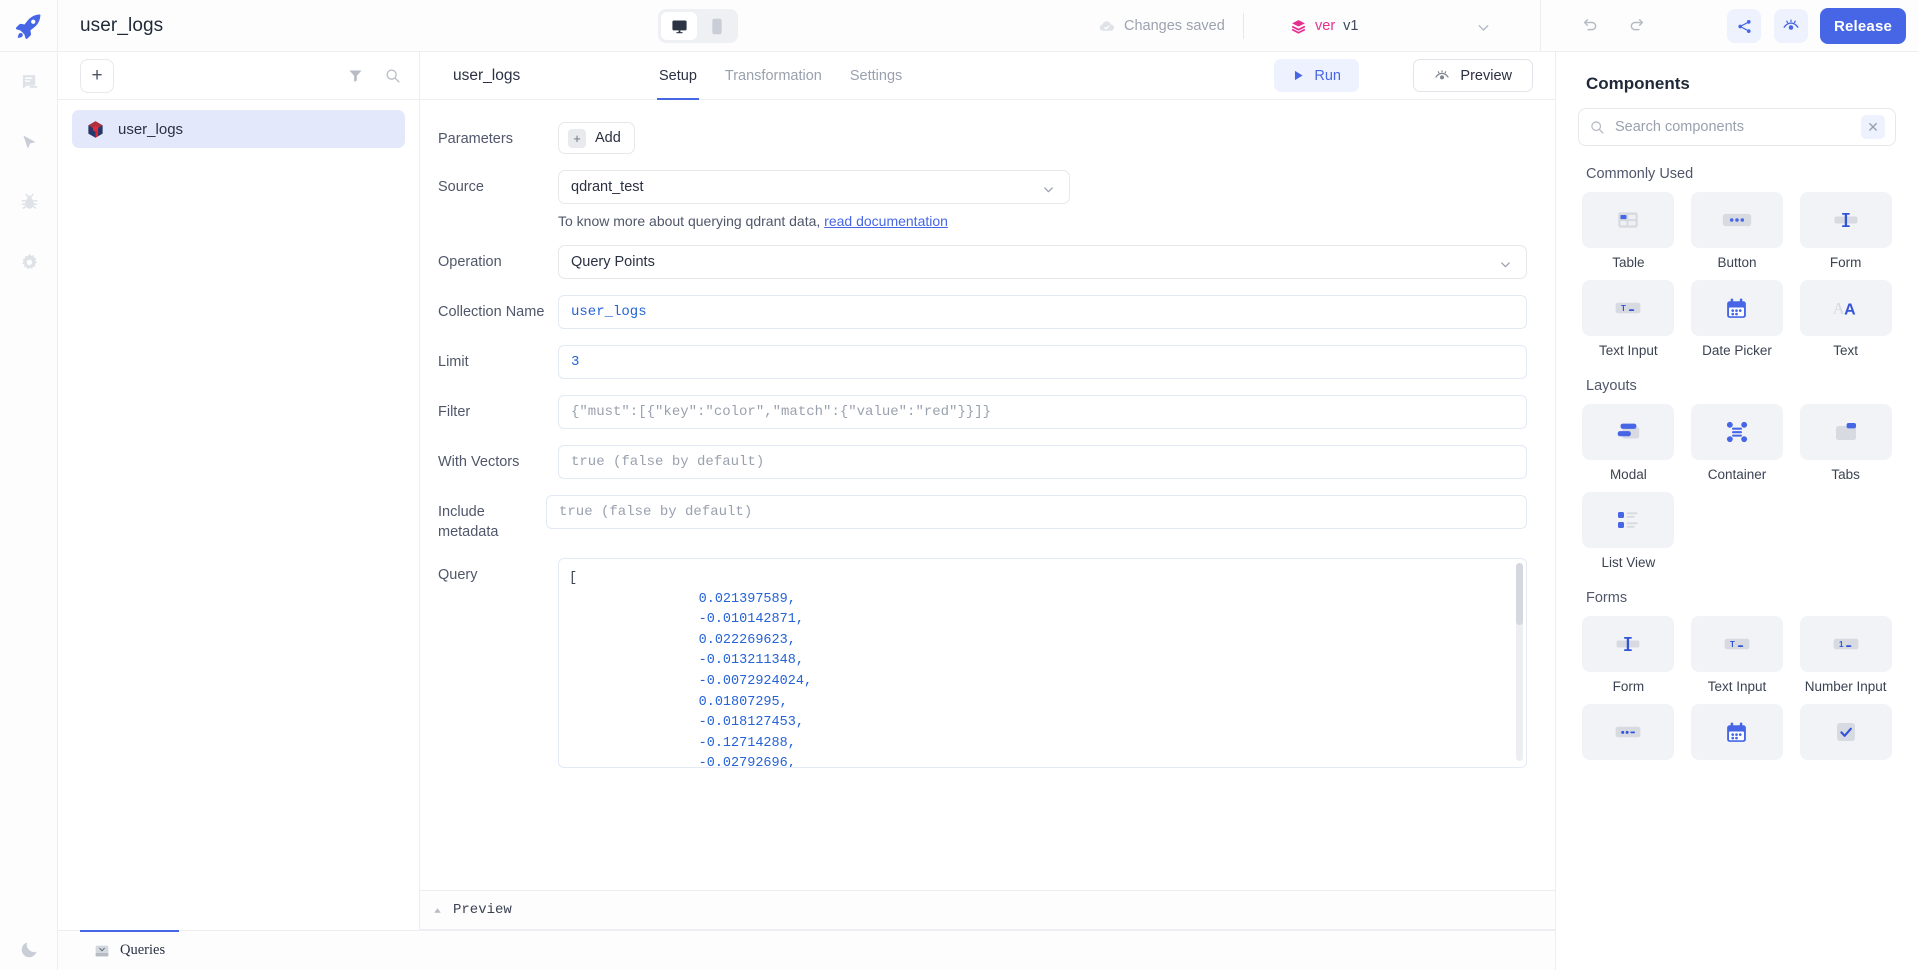 This screenshot has width=1918, height=971. I want to click on svg-text: T, so click(1623, 308).